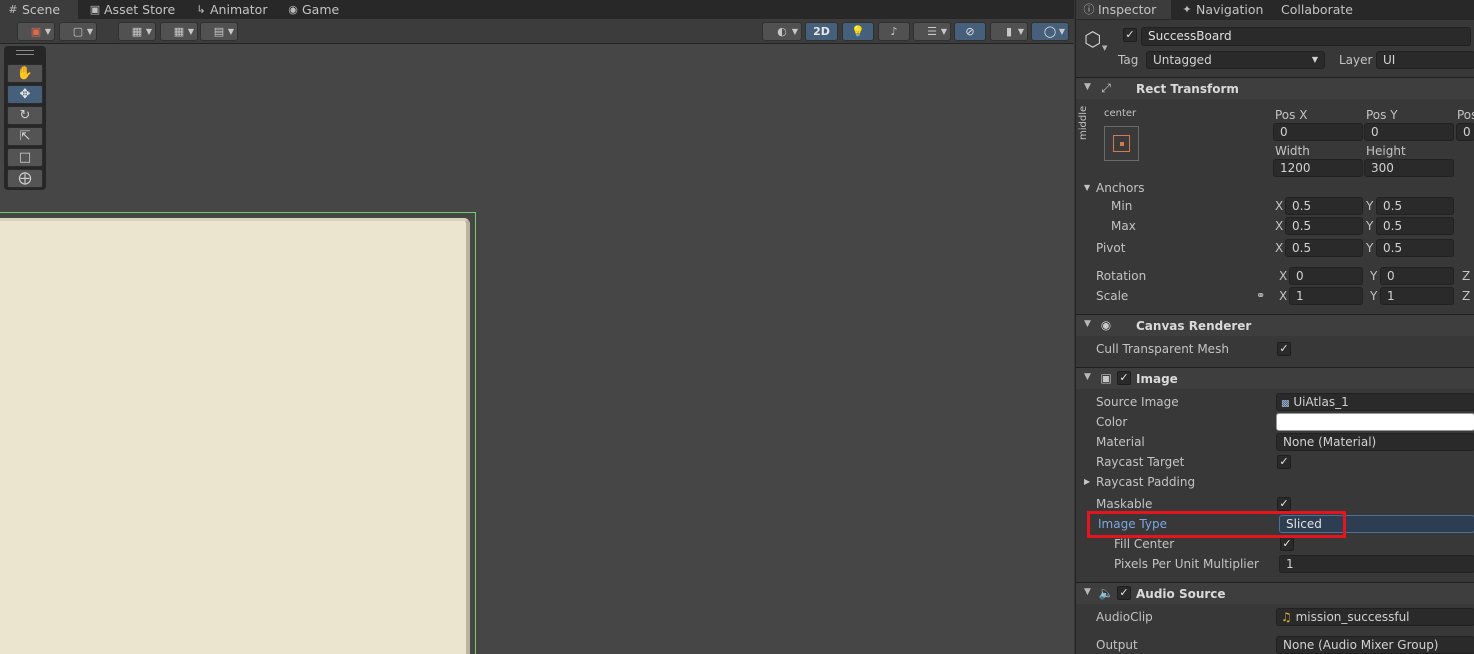 This screenshot has width=1474, height=654. What do you see at coordinates (1409, 132) in the screenshot?
I see `pos-y-field: 0` at bounding box center [1409, 132].